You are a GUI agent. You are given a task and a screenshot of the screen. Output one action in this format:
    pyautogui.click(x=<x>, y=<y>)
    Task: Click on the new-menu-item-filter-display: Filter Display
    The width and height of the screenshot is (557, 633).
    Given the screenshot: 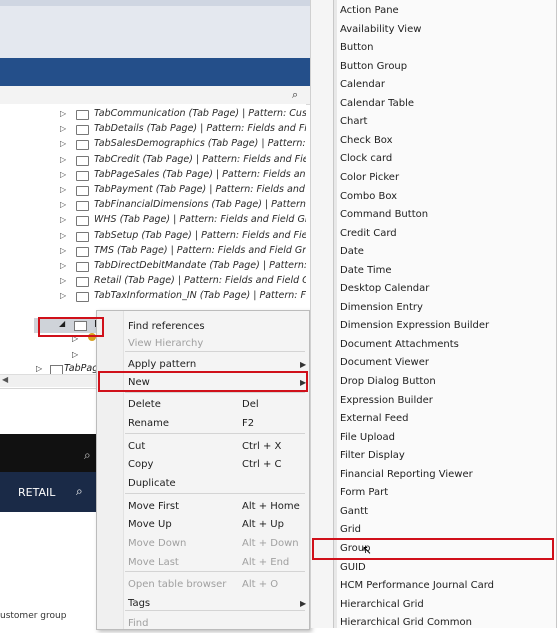 What is the action you would take?
    pyautogui.click(x=446, y=456)
    